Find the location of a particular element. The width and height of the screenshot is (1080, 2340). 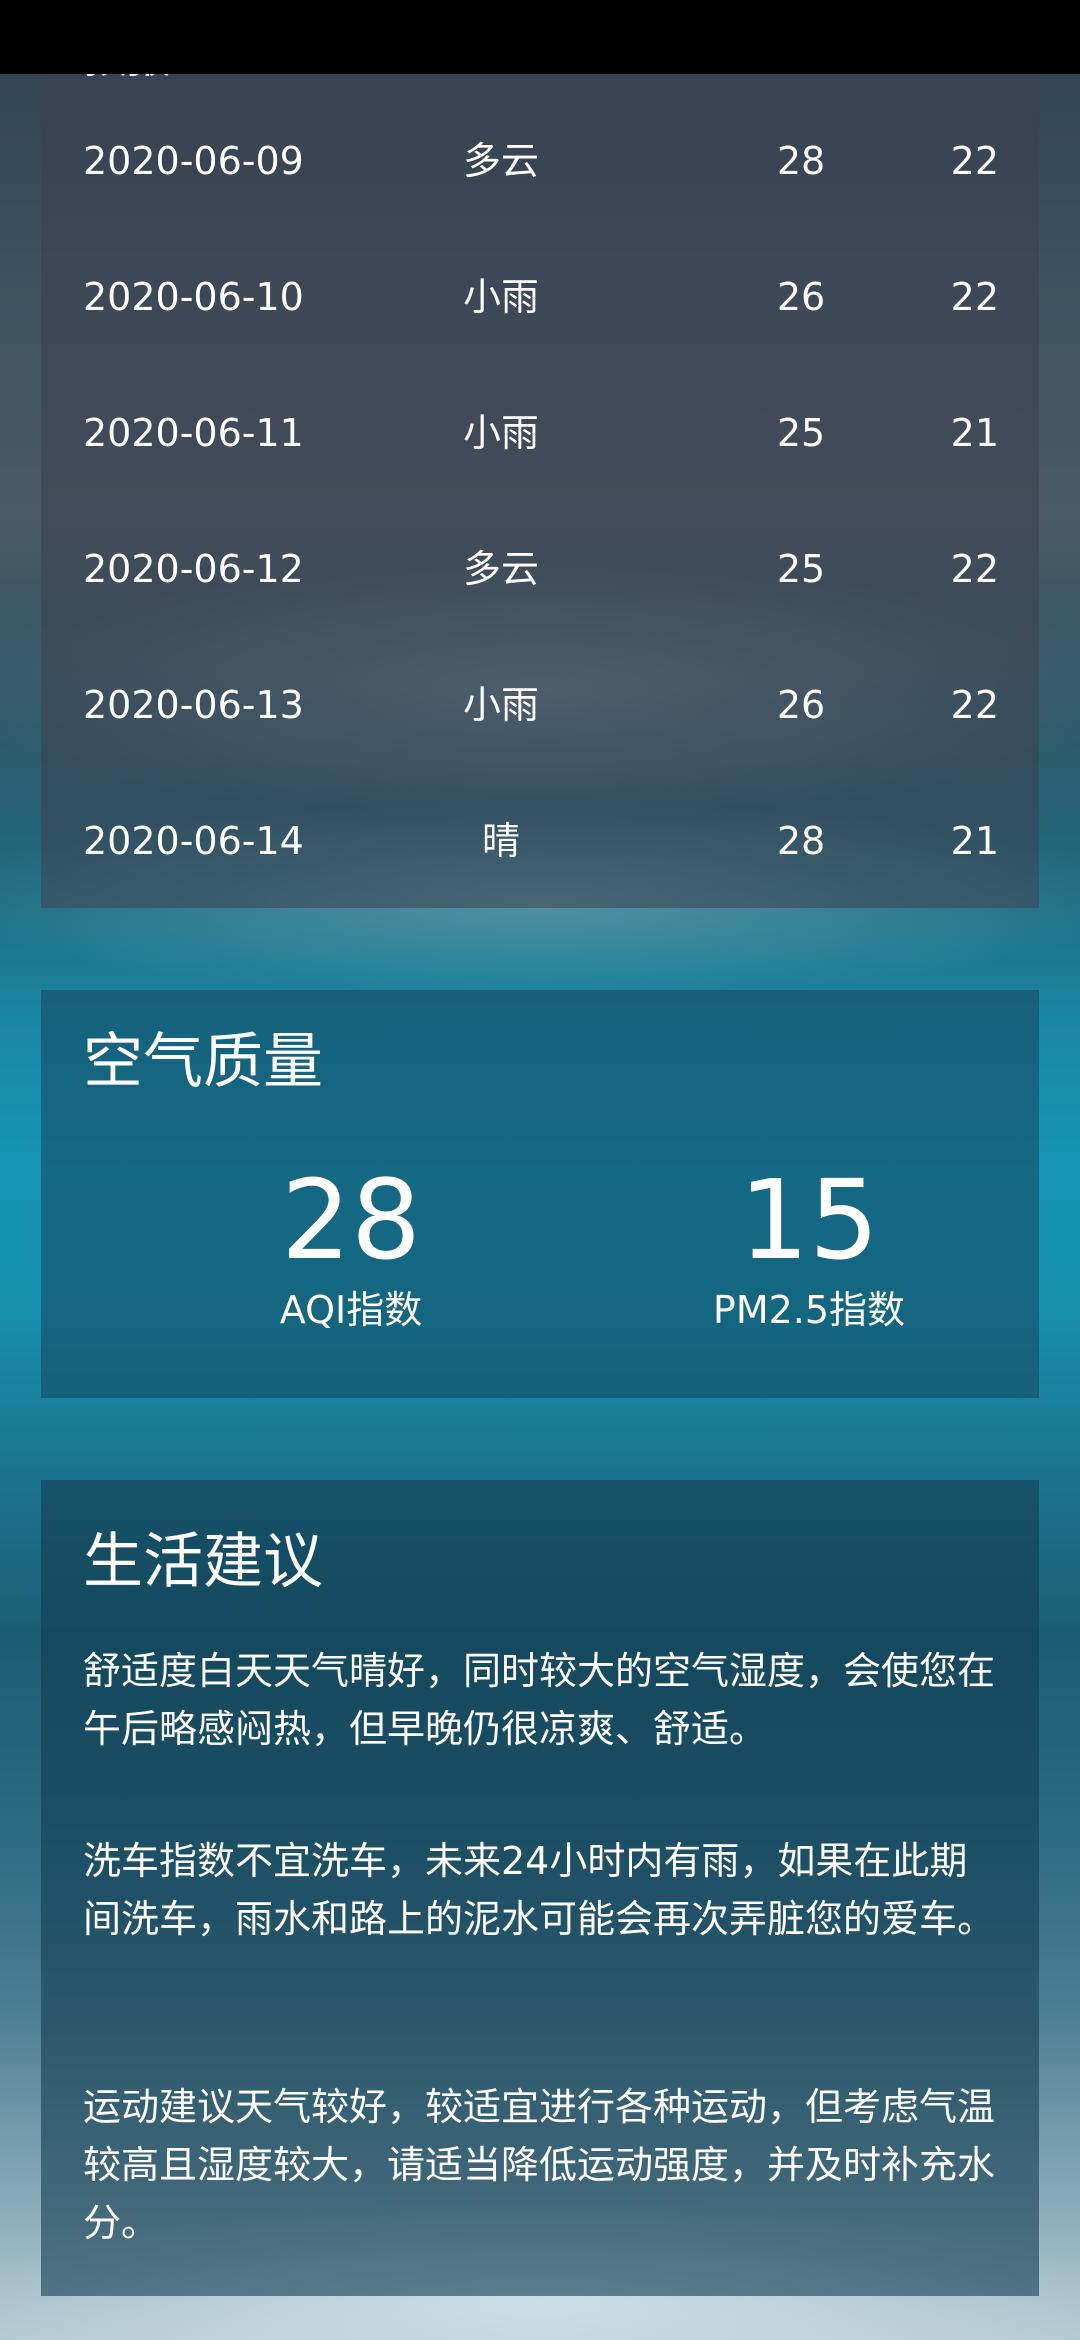

pm25-metric: 15 PM2.5指数 is located at coordinates (809, 1250).